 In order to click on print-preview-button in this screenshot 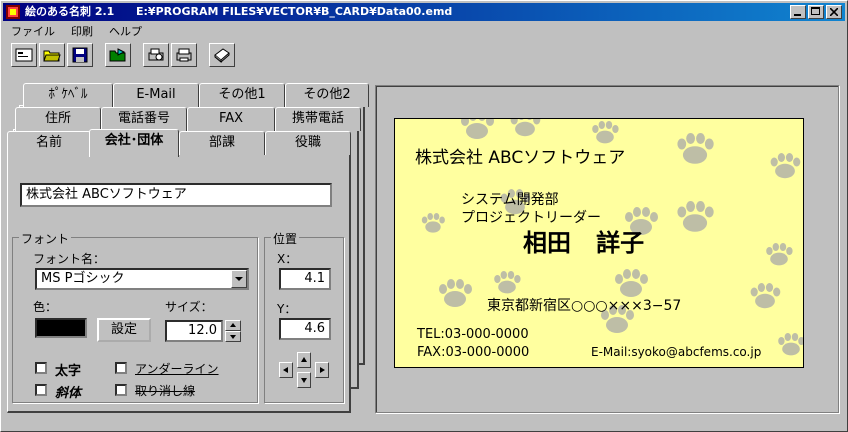, I will do `click(156, 55)`.